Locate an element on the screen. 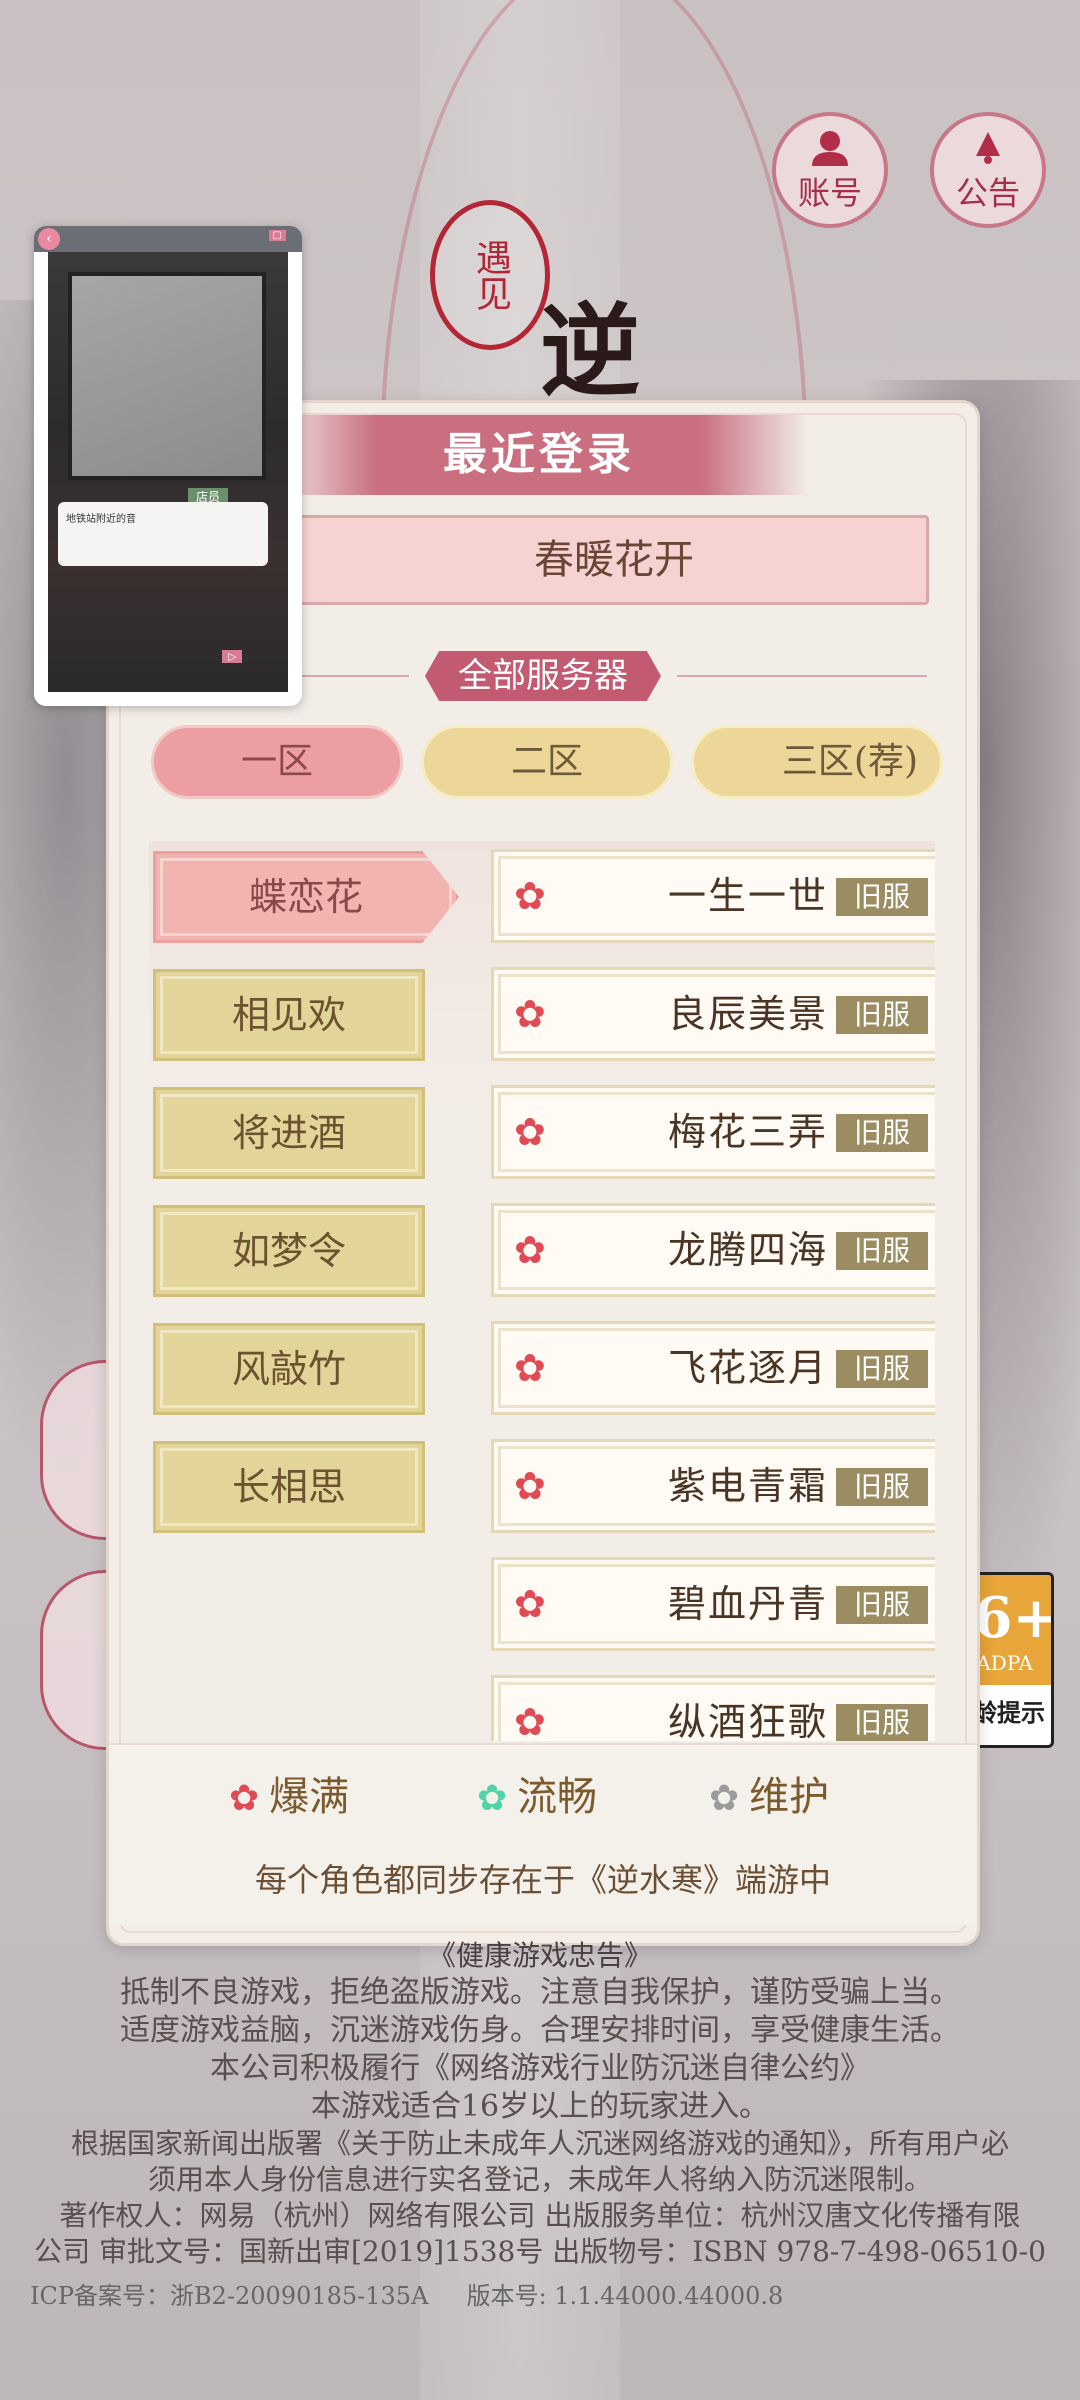  cinema-screen is located at coordinates (167, 376).